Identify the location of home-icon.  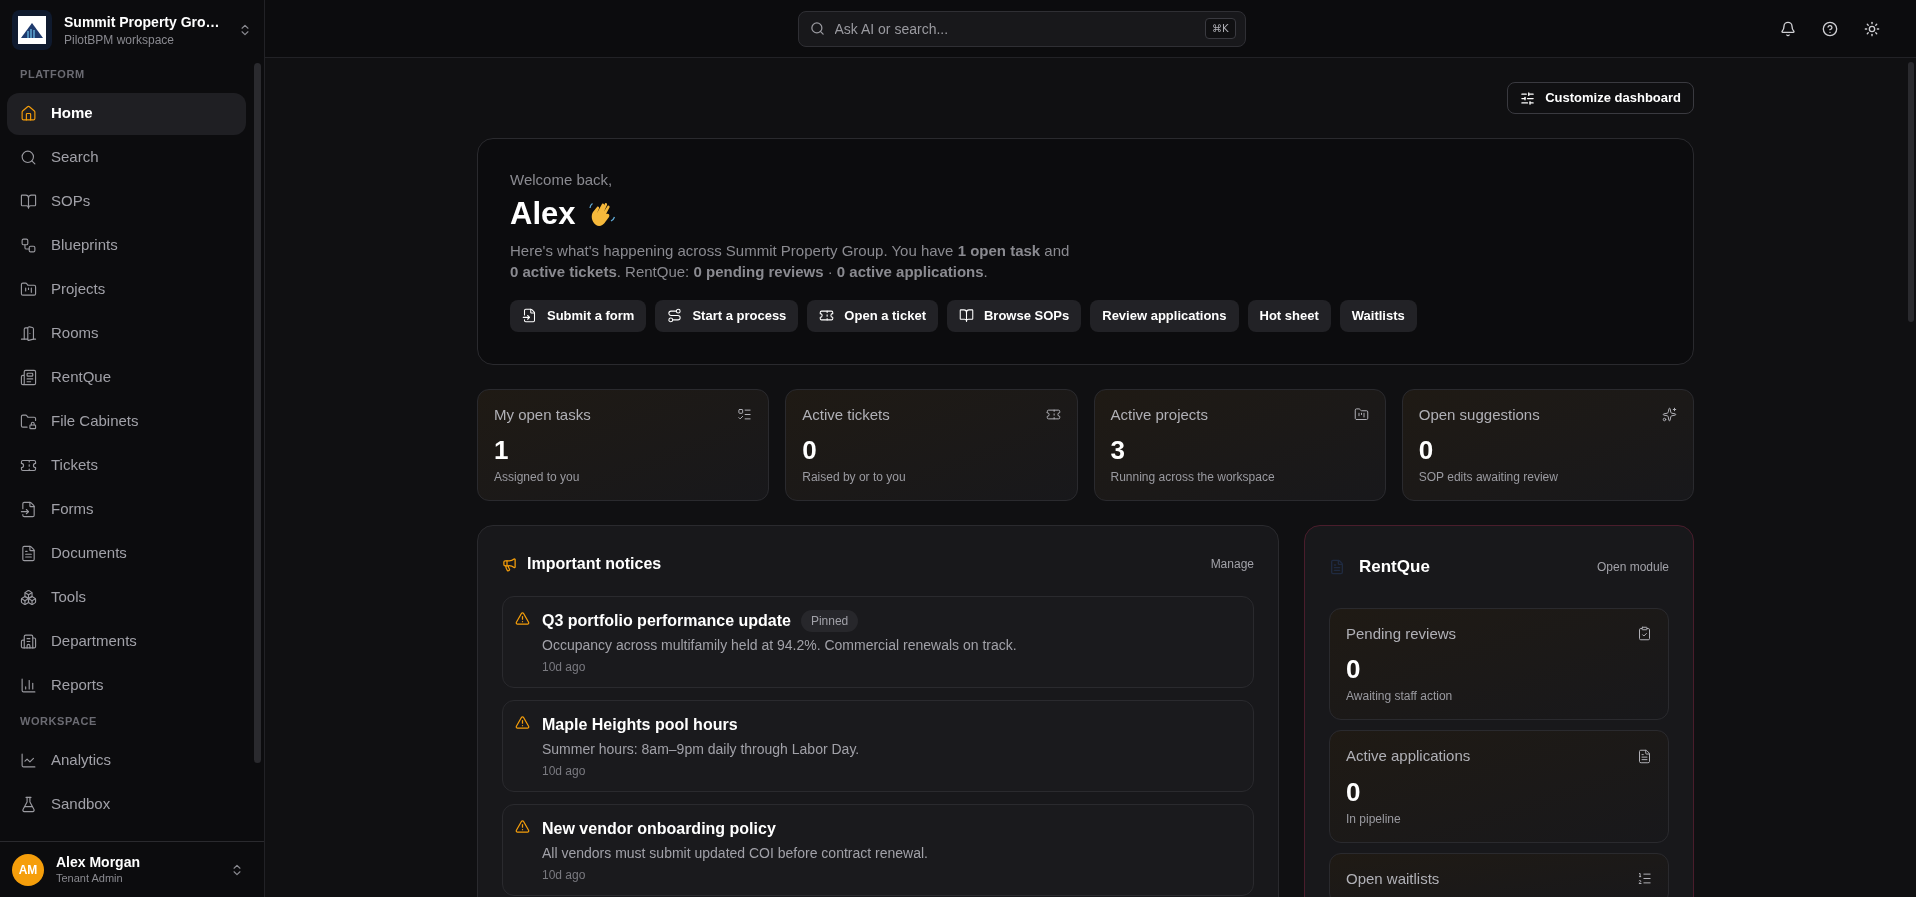
(28, 113).